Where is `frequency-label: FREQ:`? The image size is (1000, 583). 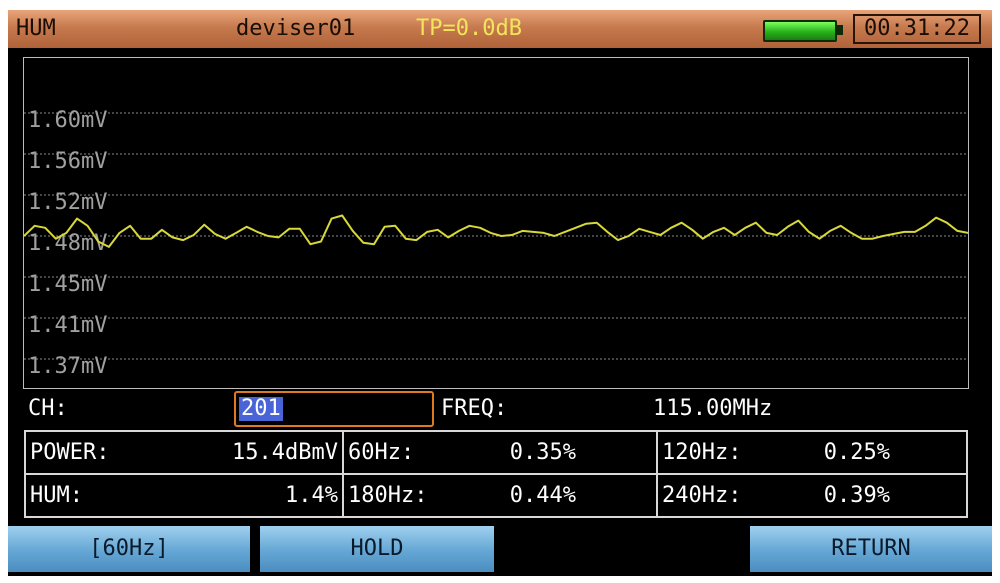
frequency-label: FREQ: is located at coordinates (474, 408).